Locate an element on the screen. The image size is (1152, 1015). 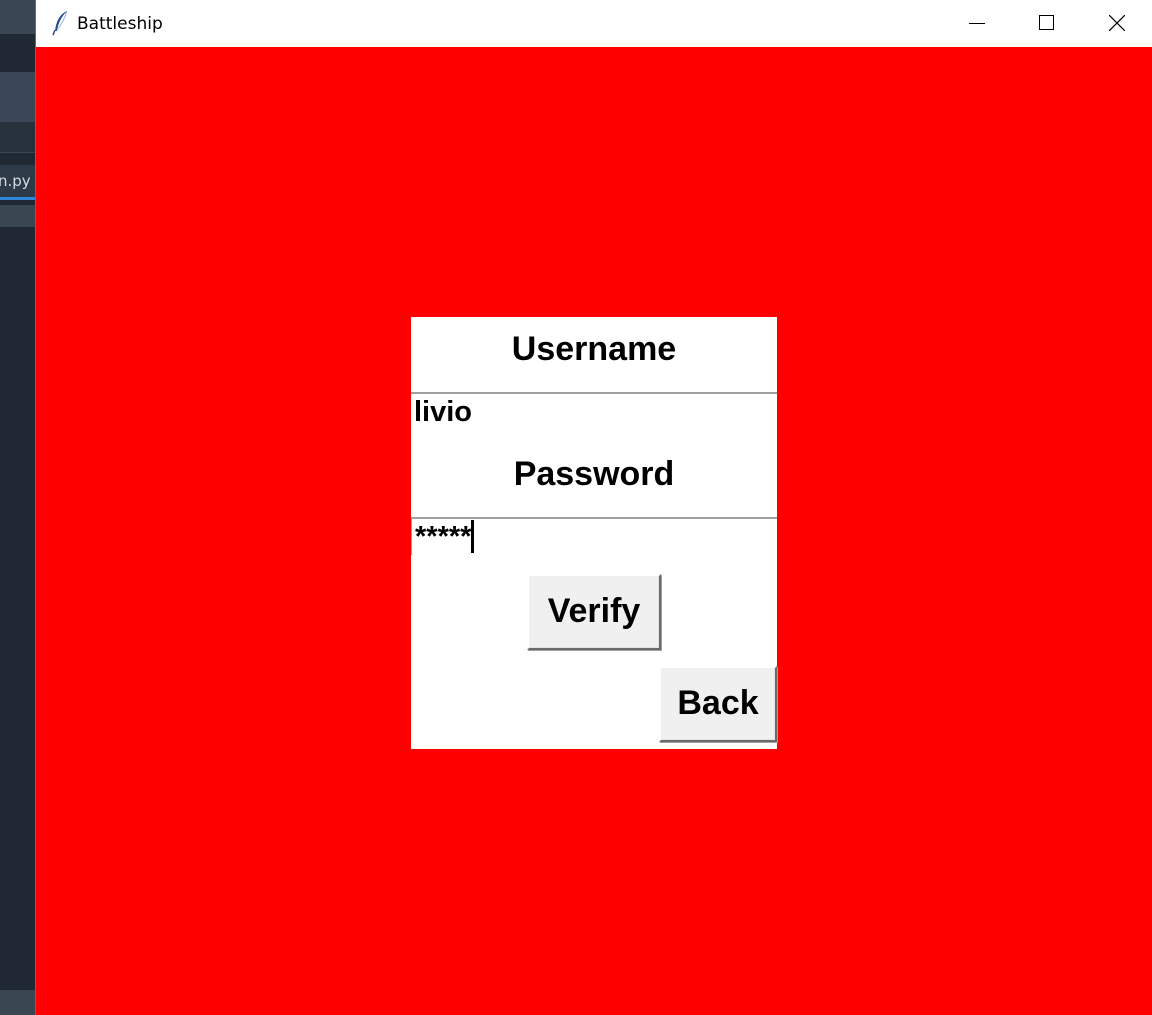
background-subbar is located at coordinates (18, 137).